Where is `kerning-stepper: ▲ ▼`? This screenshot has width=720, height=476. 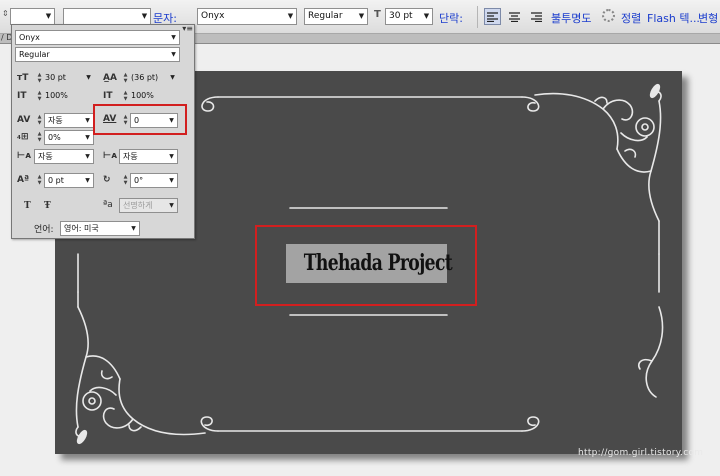
kerning-stepper: ▲ ▼ is located at coordinates (39, 120).